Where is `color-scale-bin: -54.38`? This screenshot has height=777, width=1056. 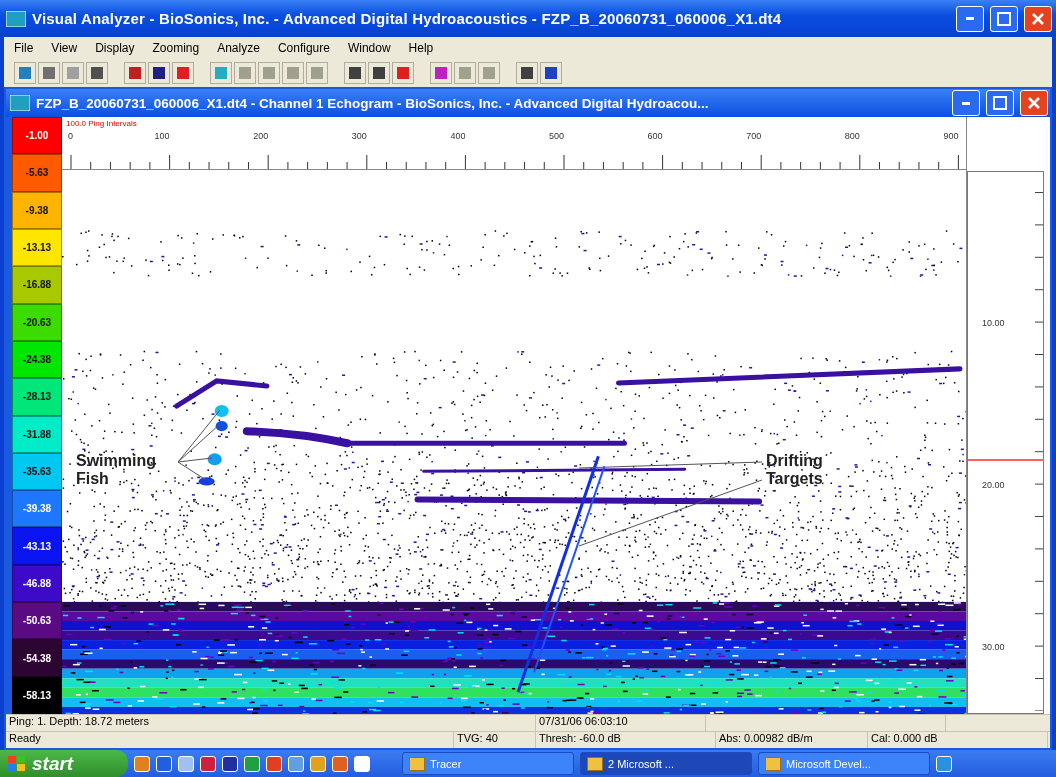 color-scale-bin: -54.38 is located at coordinates (37, 658).